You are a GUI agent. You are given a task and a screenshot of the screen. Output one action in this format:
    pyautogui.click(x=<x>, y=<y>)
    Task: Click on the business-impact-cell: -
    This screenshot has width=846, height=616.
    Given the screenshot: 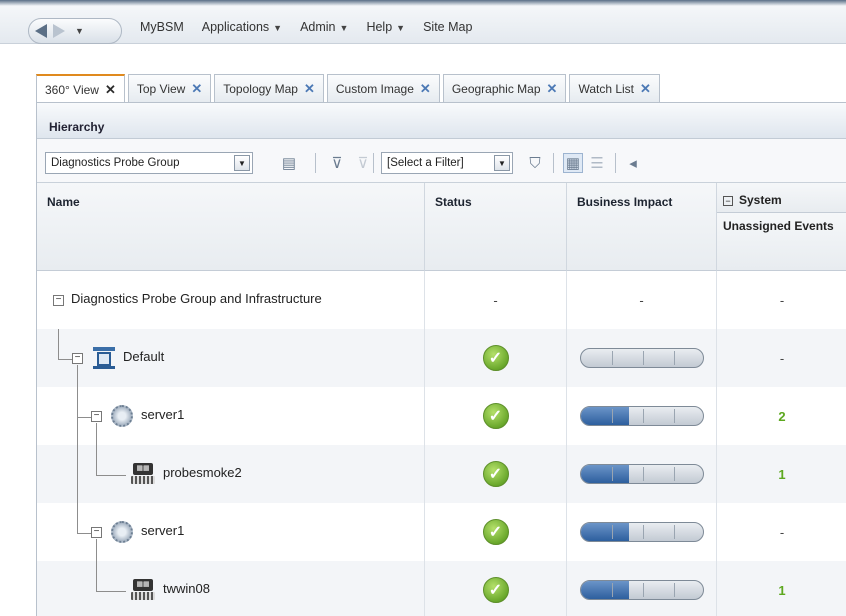 What is the action you would take?
    pyautogui.click(x=642, y=300)
    